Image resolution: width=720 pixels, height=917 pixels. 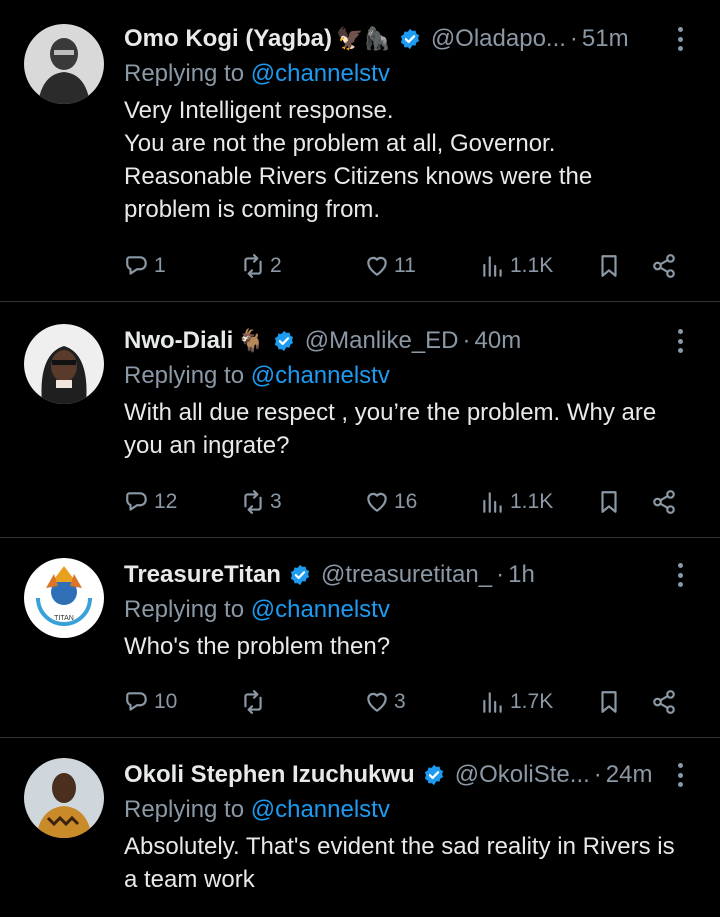 What do you see at coordinates (532, 701) in the screenshot?
I see `view-count: 1.7K` at bounding box center [532, 701].